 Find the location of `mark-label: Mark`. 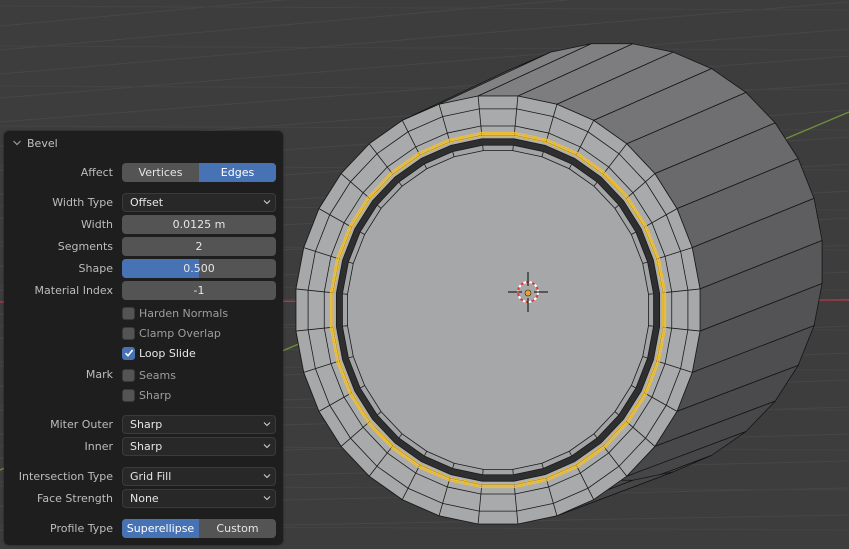

mark-label: Mark is located at coordinates (99, 374).